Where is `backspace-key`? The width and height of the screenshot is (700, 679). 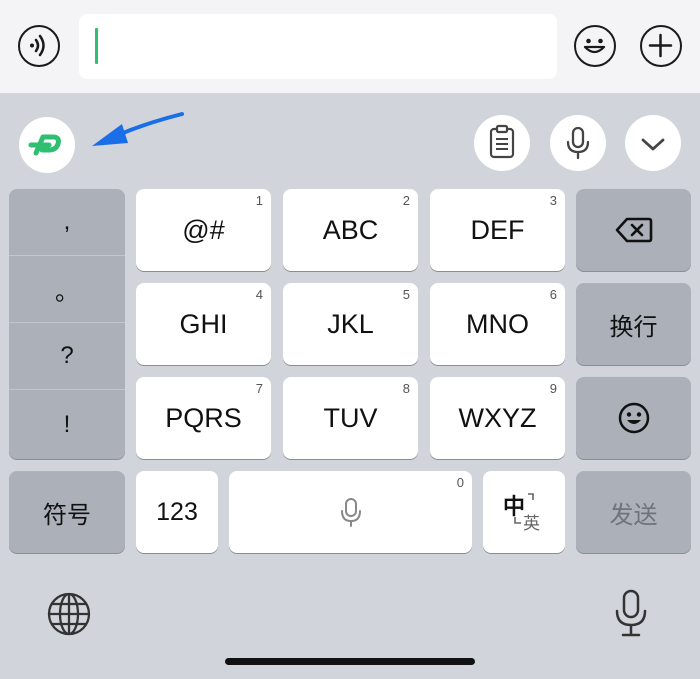
backspace-key is located at coordinates (633, 230).